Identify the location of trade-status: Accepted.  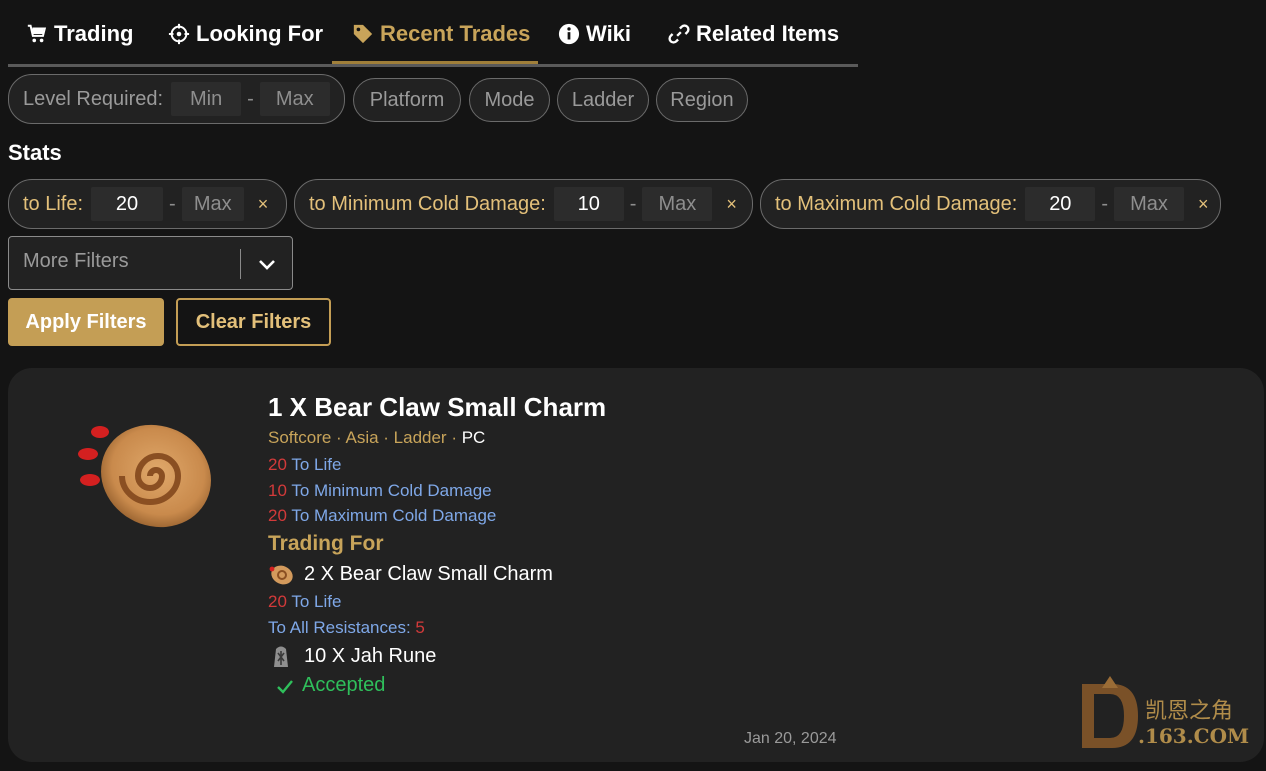
(330, 685).